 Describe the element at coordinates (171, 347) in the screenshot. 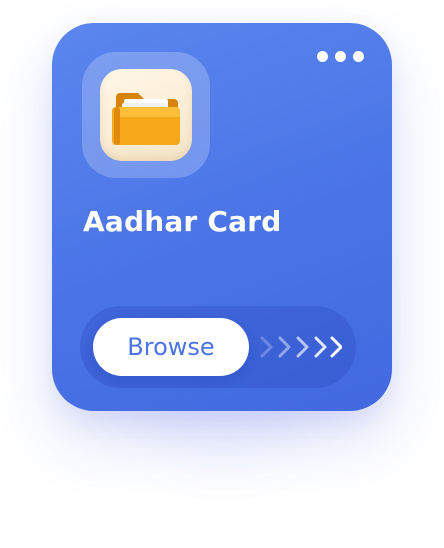

I see `browse-button: Browse` at that location.